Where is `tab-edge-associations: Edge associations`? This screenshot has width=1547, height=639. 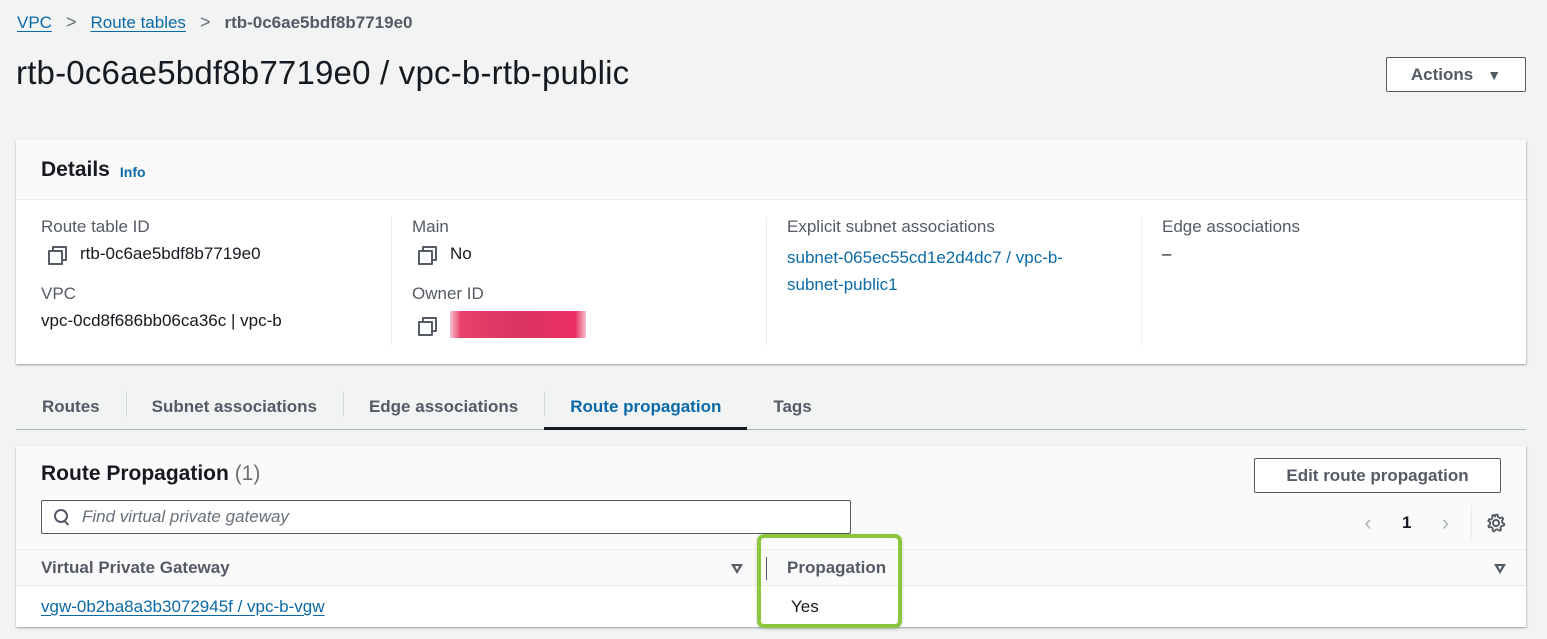
tab-edge-associations: Edge associations is located at coordinates (443, 407).